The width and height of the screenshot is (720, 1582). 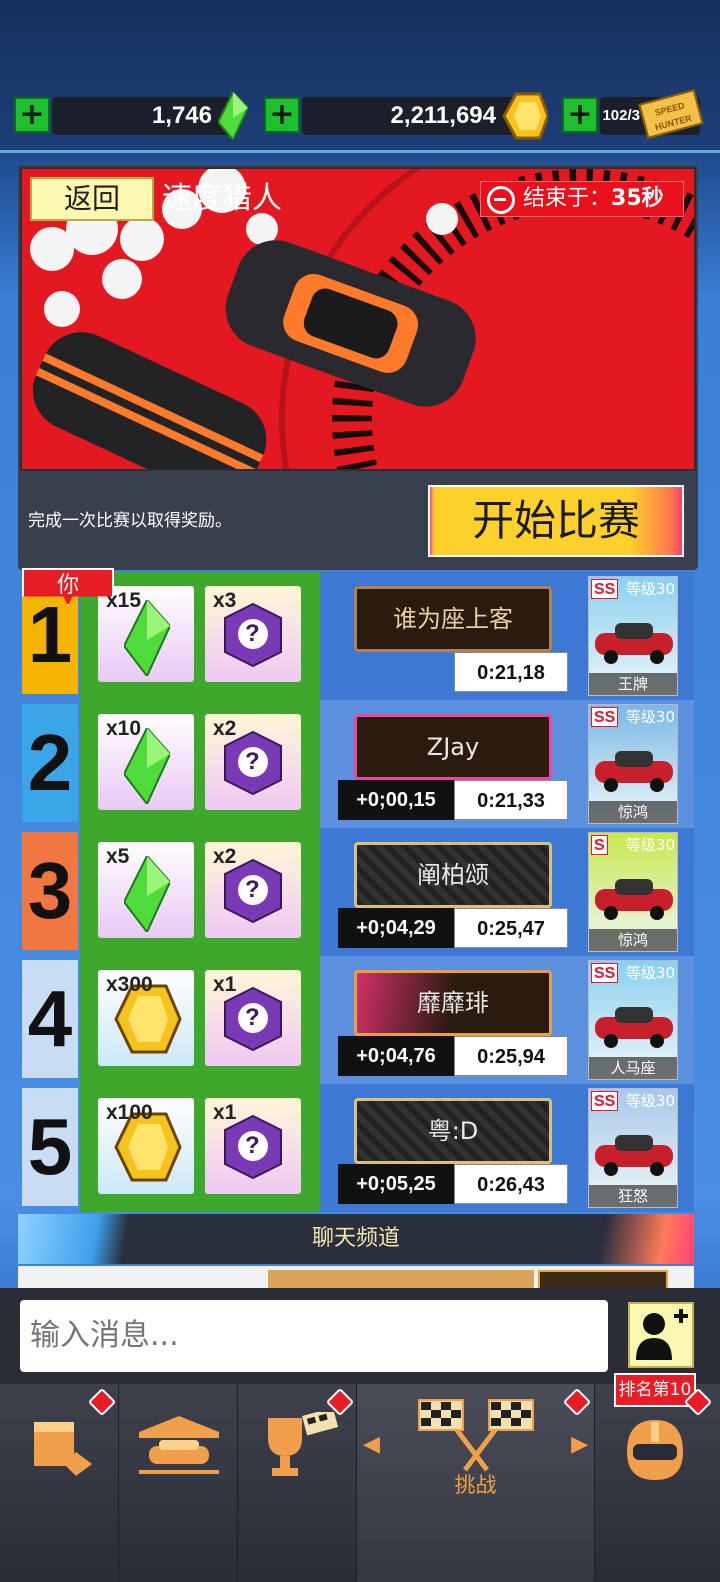 I want to click on leaderboard-row: 5 x100? x1 粤:D +0;05,25 0:26,43 SS 等级30 狂怒, so click(x=356, y=1148).